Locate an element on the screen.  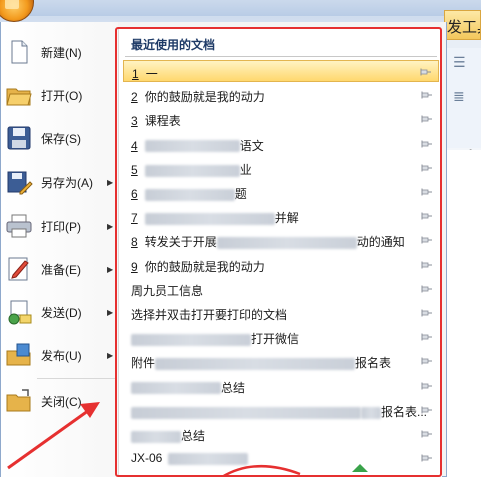
annotation-arrow-icon is located at coordinates (187, 439).